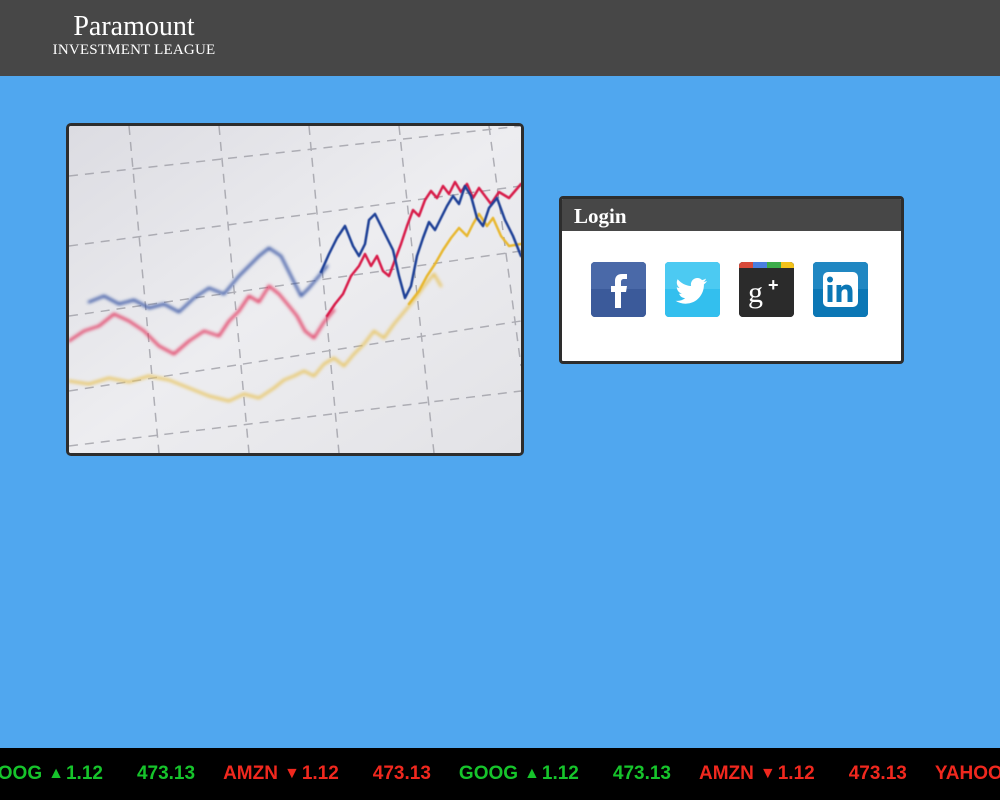 This screenshot has height=800, width=1000. I want to click on twitter-icon, so click(692, 289).